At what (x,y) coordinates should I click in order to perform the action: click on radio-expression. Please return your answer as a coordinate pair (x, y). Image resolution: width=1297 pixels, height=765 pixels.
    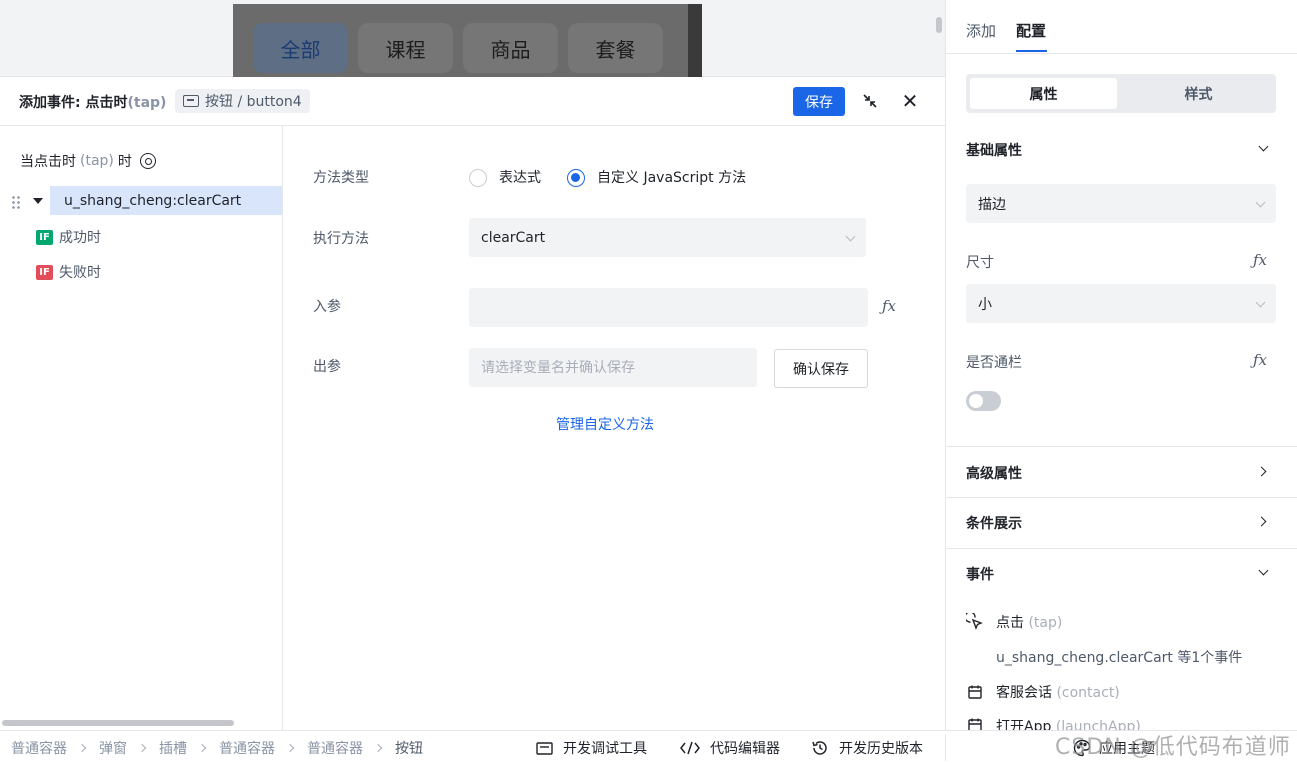
    Looking at the image, I should click on (478, 178).